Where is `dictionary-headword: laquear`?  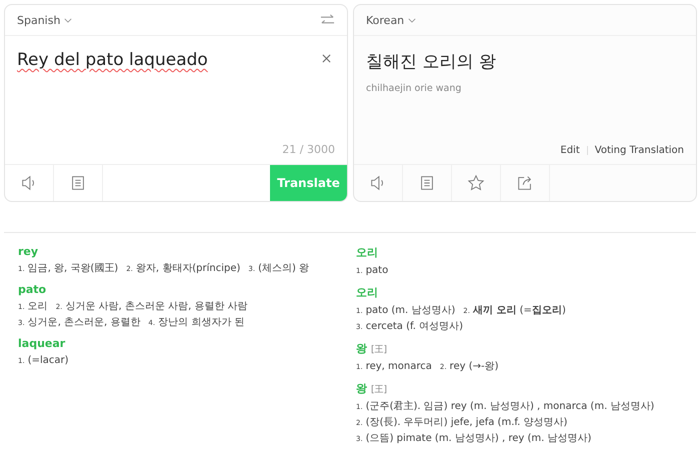 dictionary-headword: laquear is located at coordinates (42, 343).